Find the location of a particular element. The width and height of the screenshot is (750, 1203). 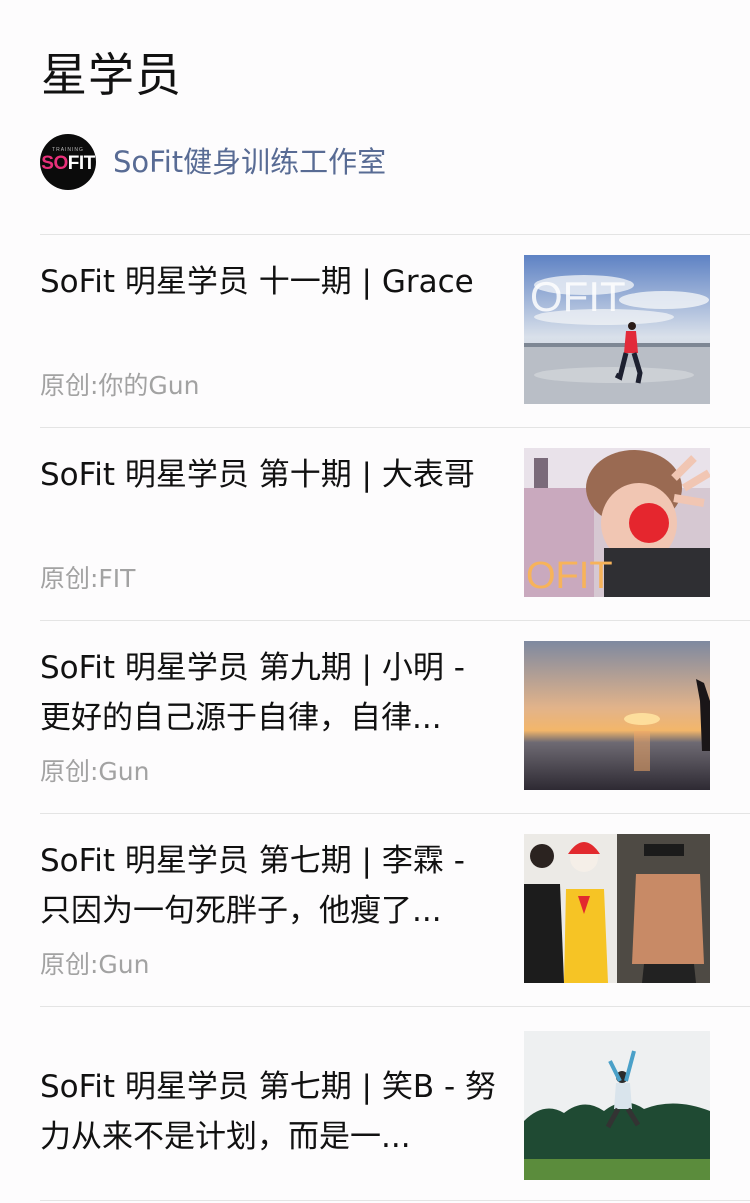

article-source: 原创:你的Gun is located at coordinates (120, 385).